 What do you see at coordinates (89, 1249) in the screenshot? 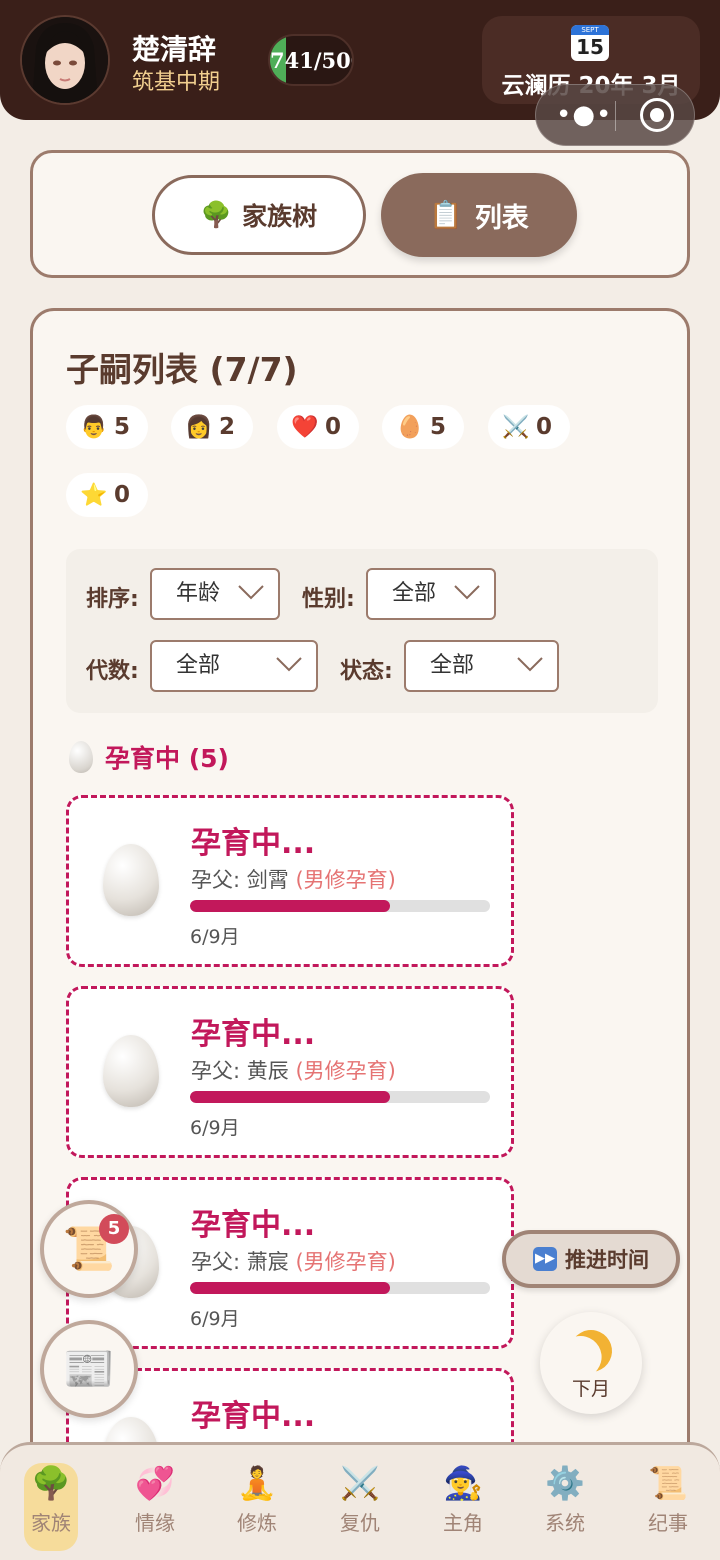
I see `quest-scroll-button: 📜 5` at bounding box center [89, 1249].